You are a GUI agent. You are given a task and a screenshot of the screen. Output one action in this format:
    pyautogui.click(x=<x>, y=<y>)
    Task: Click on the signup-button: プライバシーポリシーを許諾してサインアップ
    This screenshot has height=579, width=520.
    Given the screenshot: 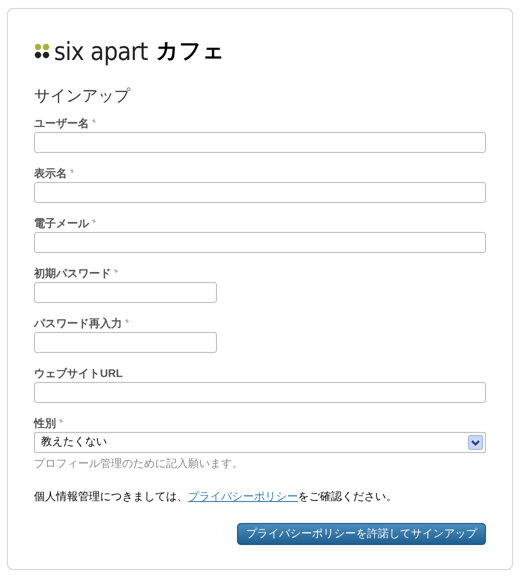 What is the action you would take?
    pyautogui.click(x=361, y=534)
    